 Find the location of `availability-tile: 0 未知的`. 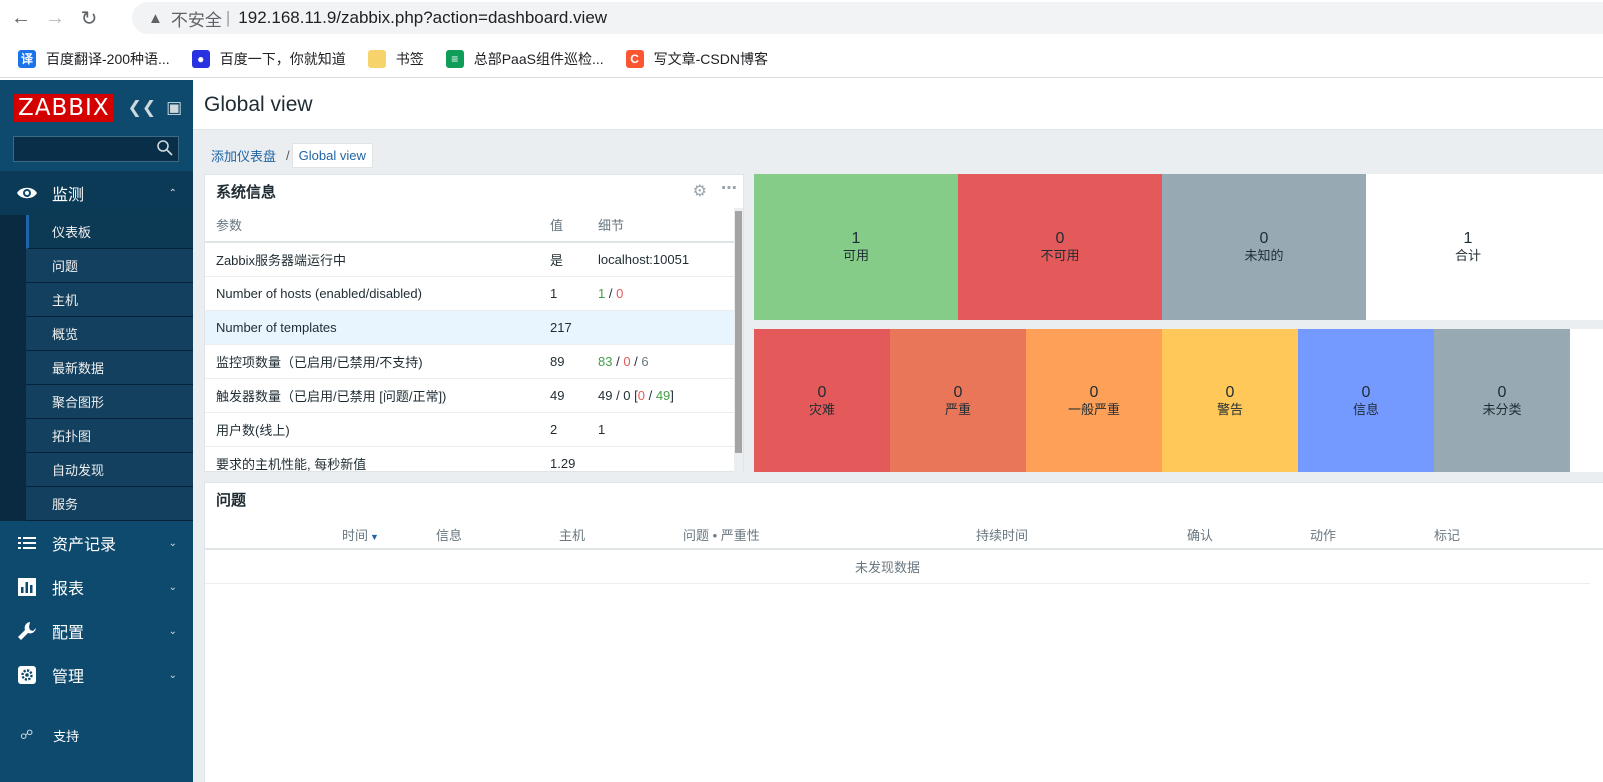

availability-tile: 0 未知的 is located at coordinates (1264, 247).